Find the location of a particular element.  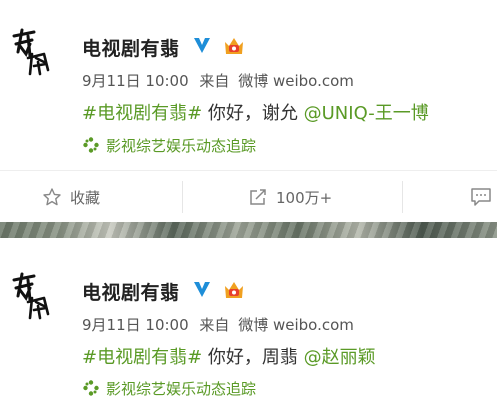

star-icon is located at coordinates (52, 197).